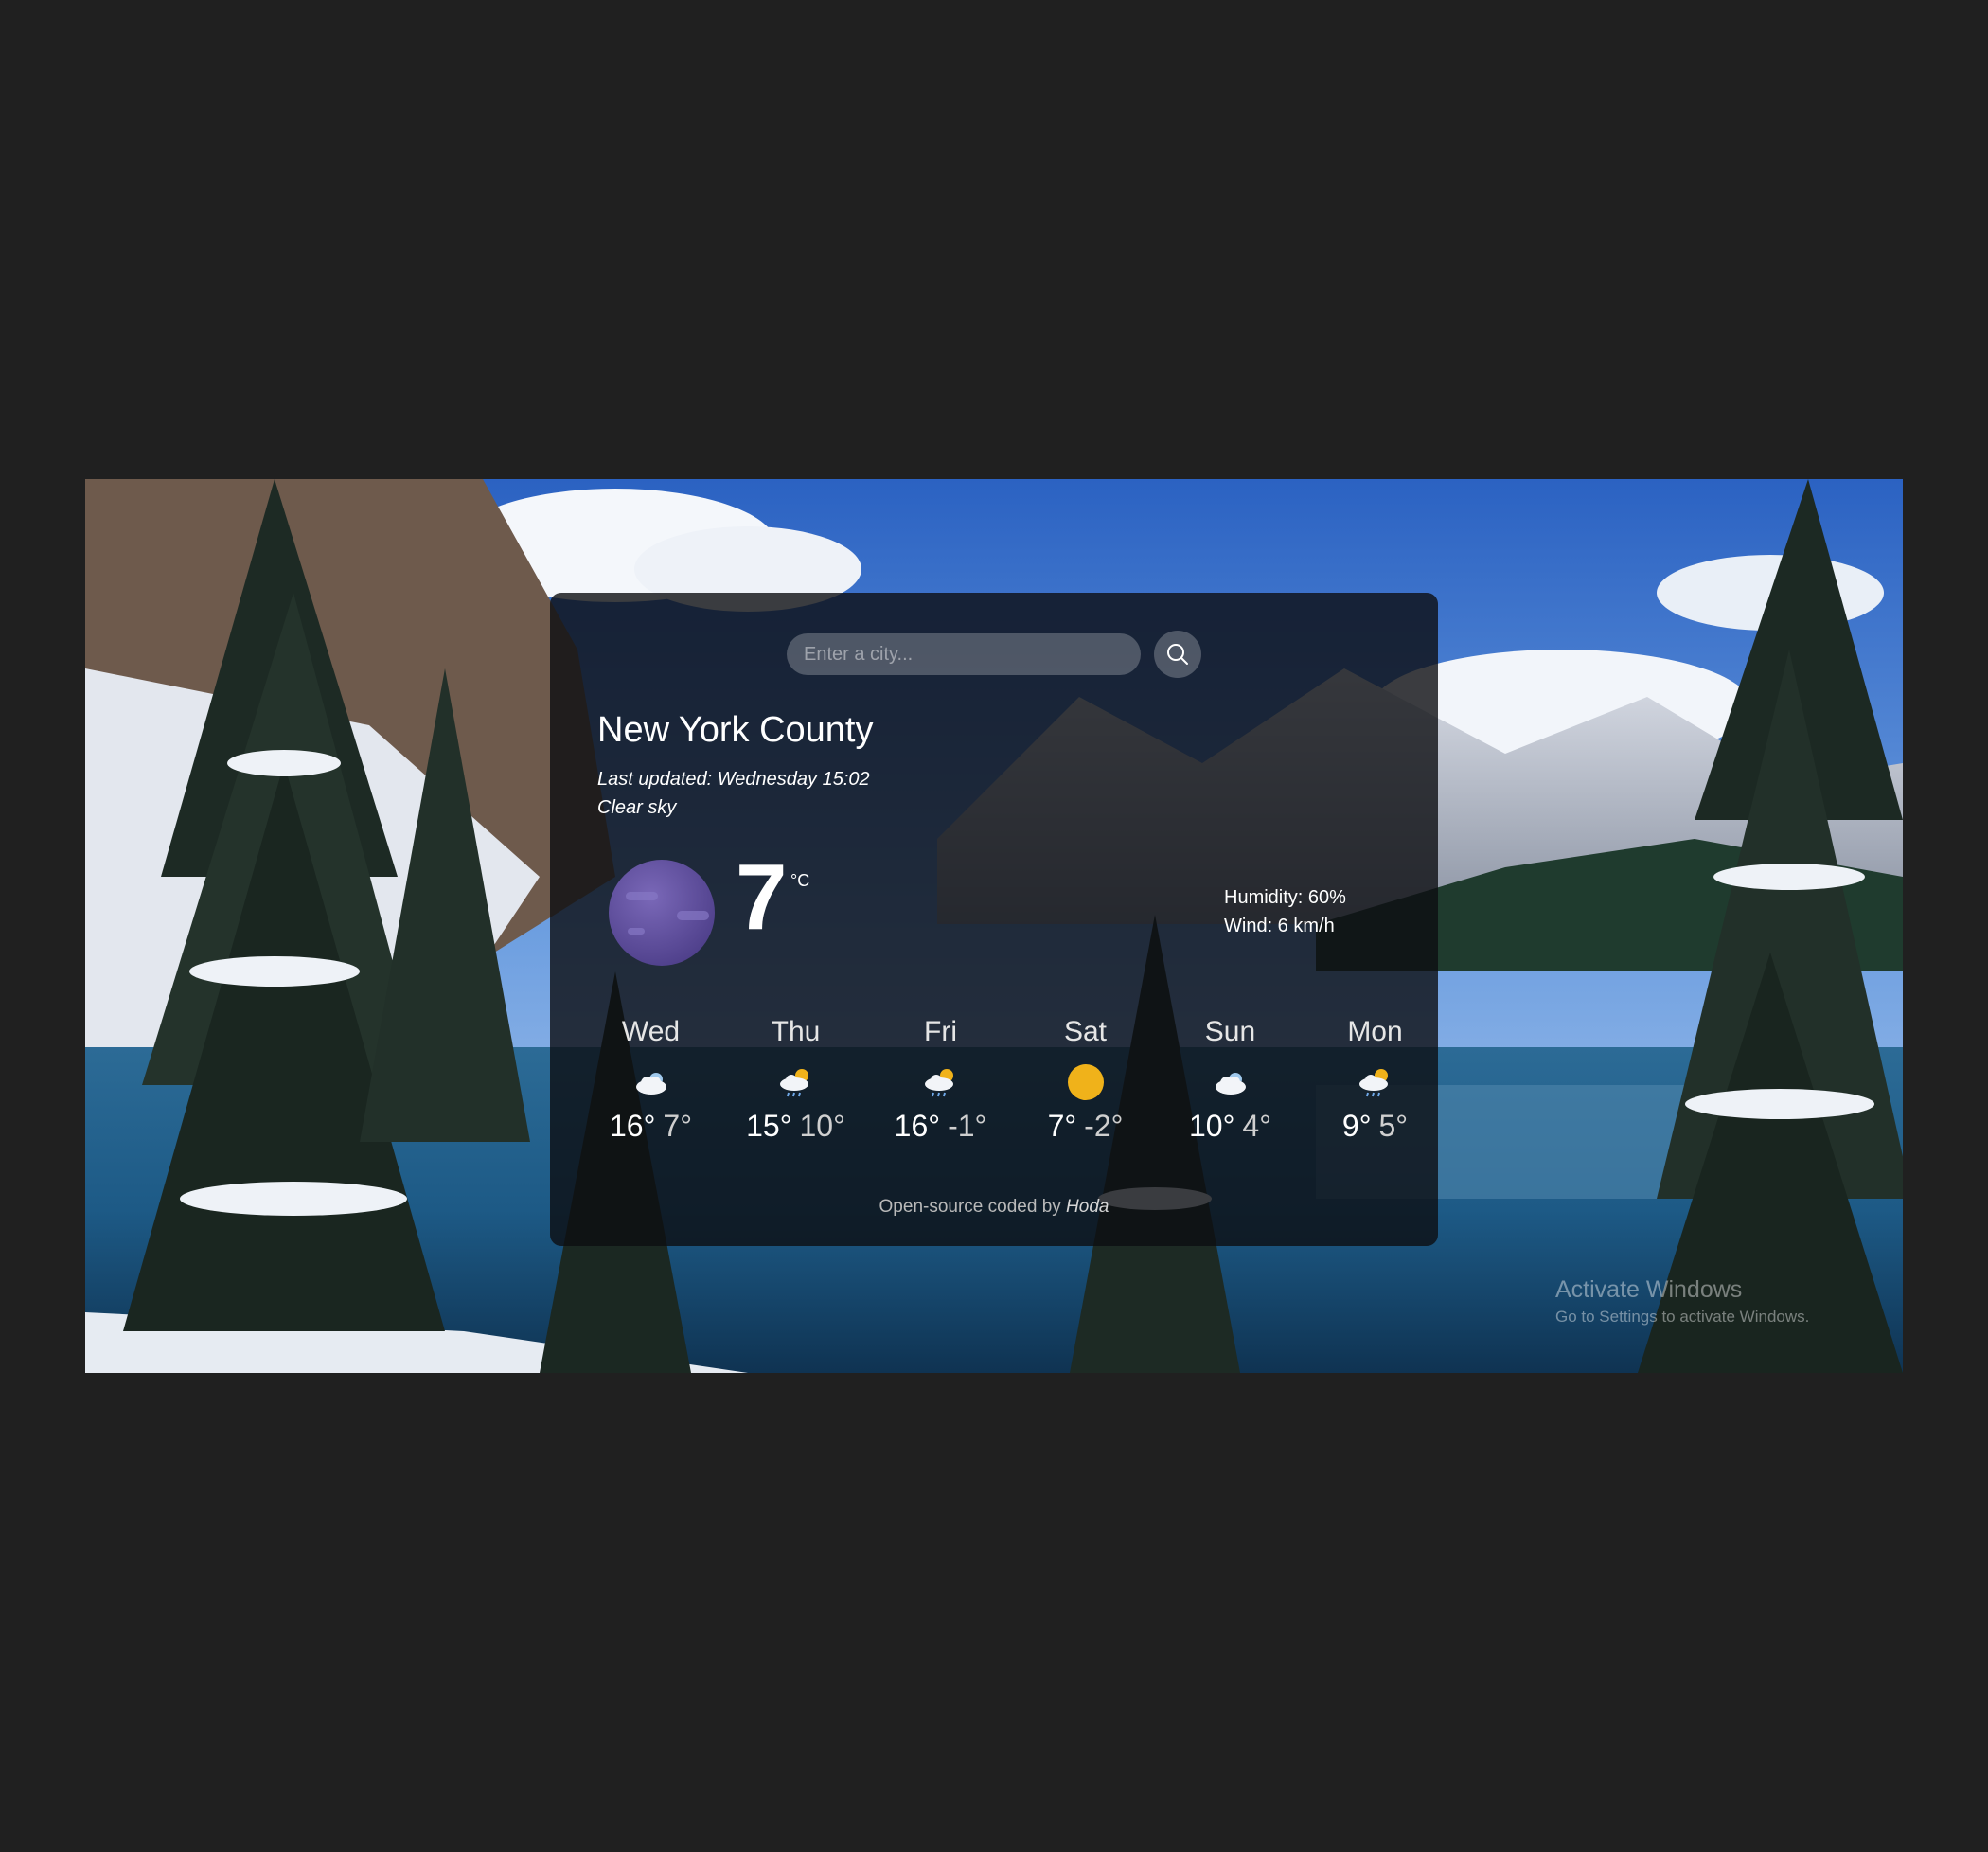 This screenshot has width=1988, height=1852. What do you see at coordinates (1087, 1207) in the screenshot?
I see `author-link: Hoda` at bounding box center [1087, 1207].